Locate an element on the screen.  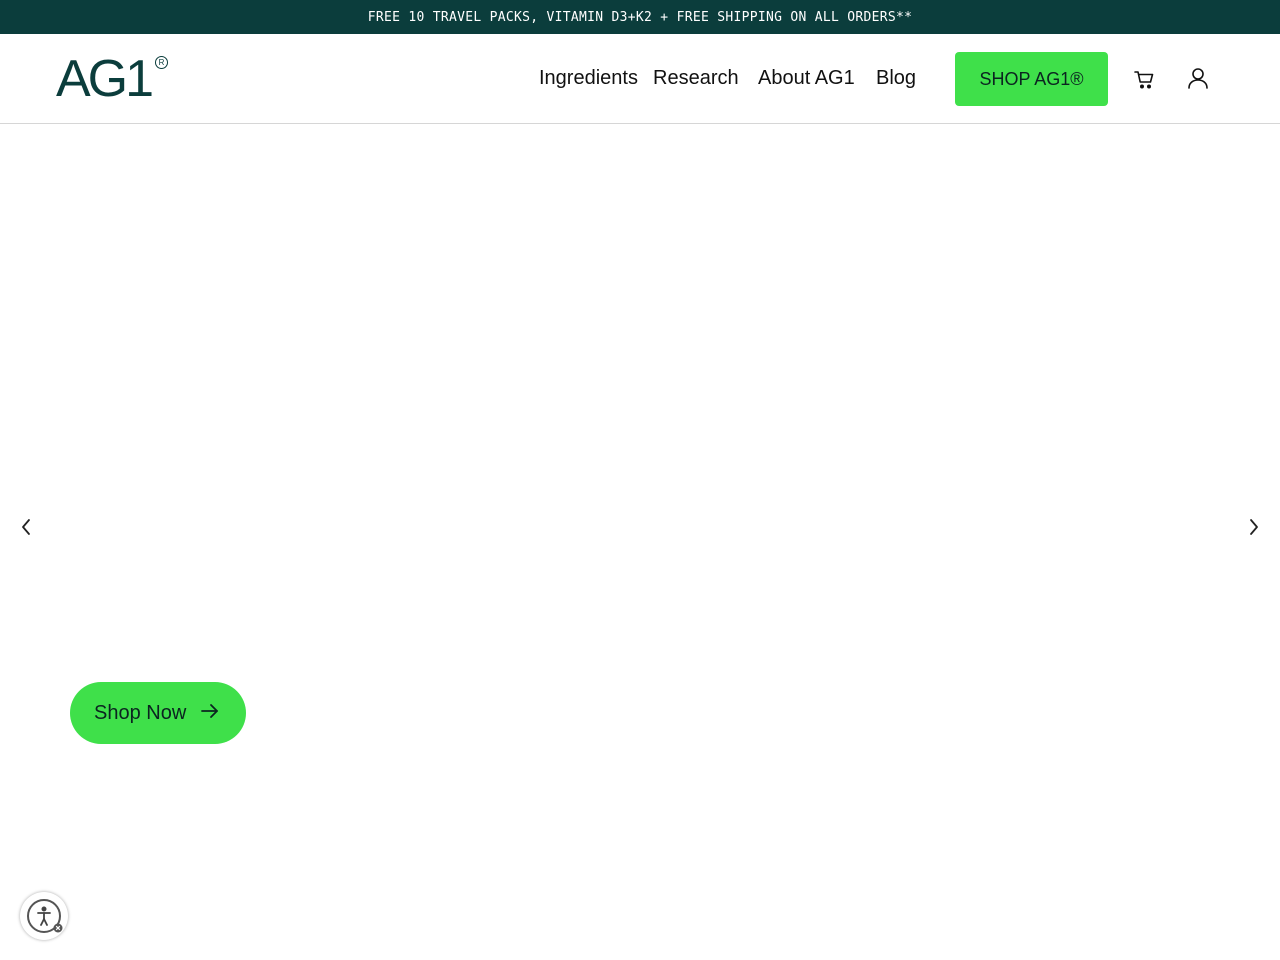
logo-wordmark: AG1 is located at coordinates (105, 79).